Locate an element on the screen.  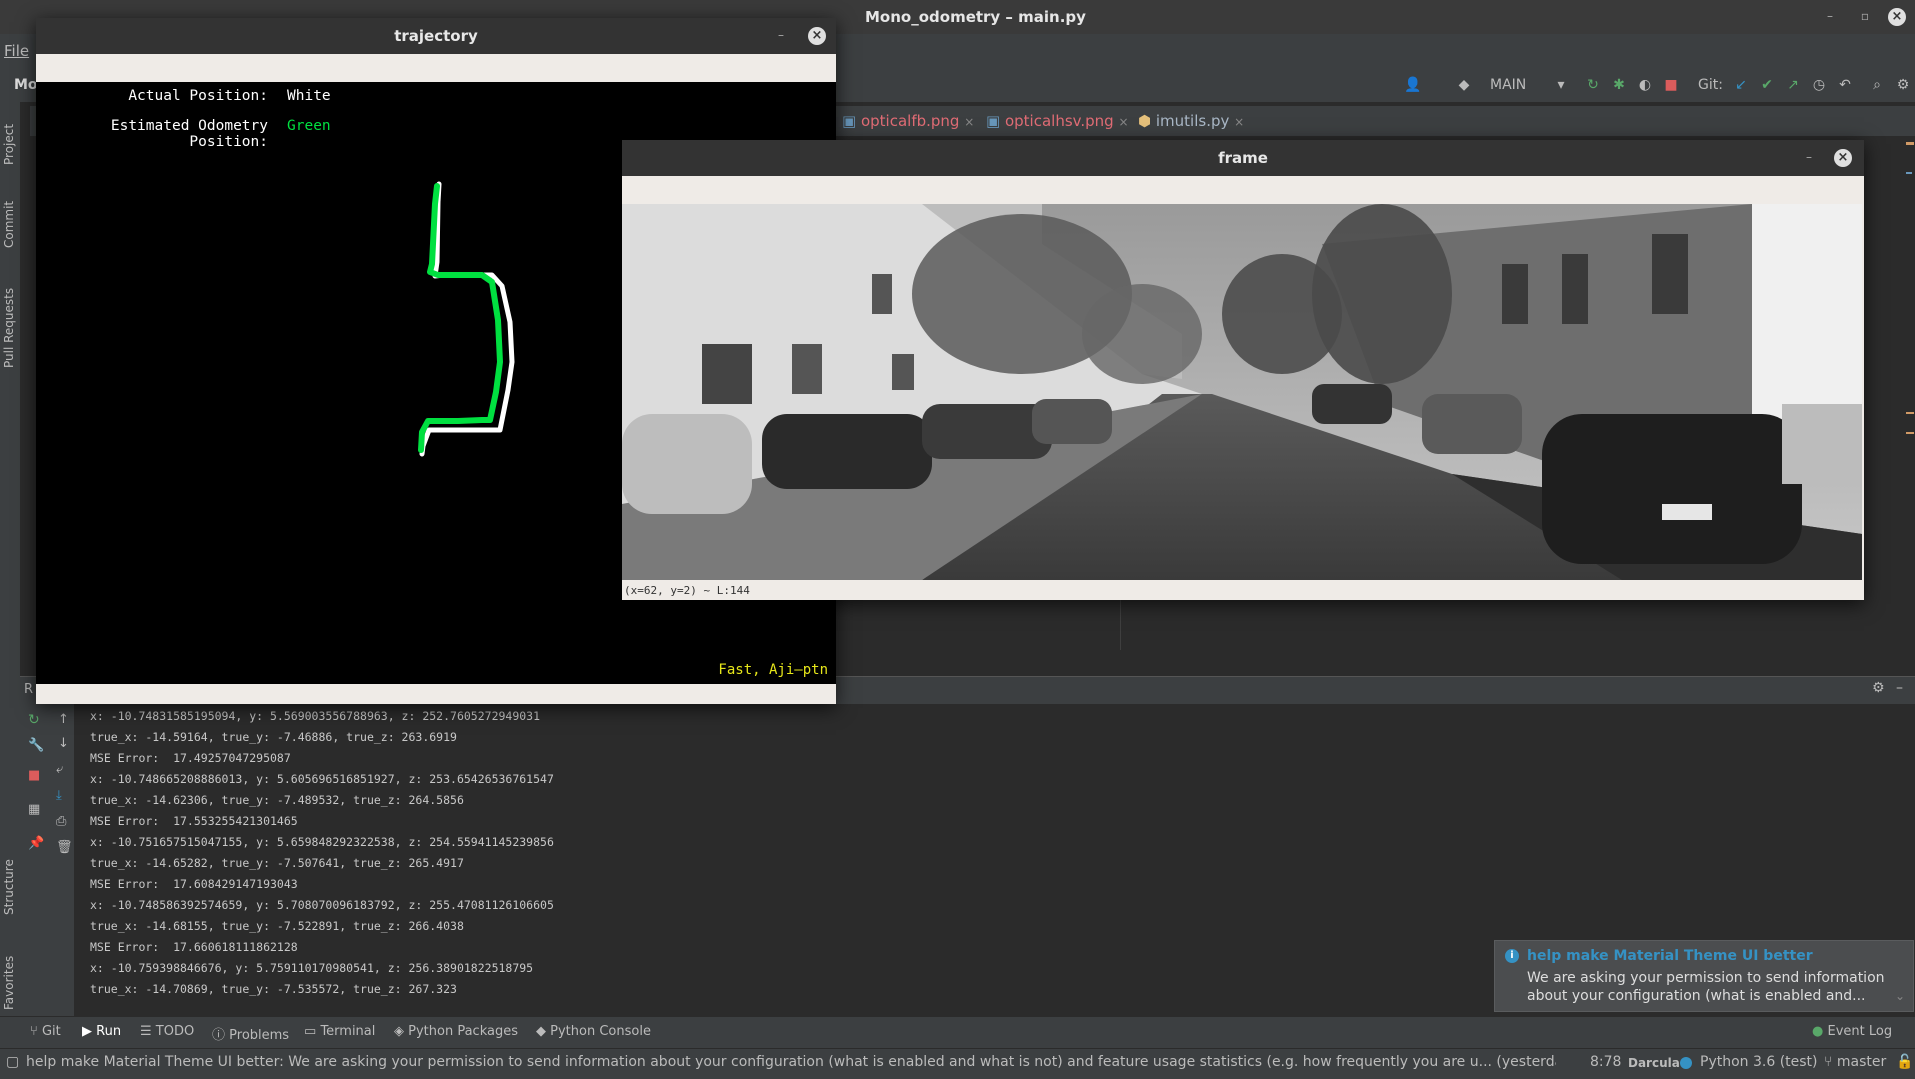
trajectory-status-strip is located at coordinates (436, 694).